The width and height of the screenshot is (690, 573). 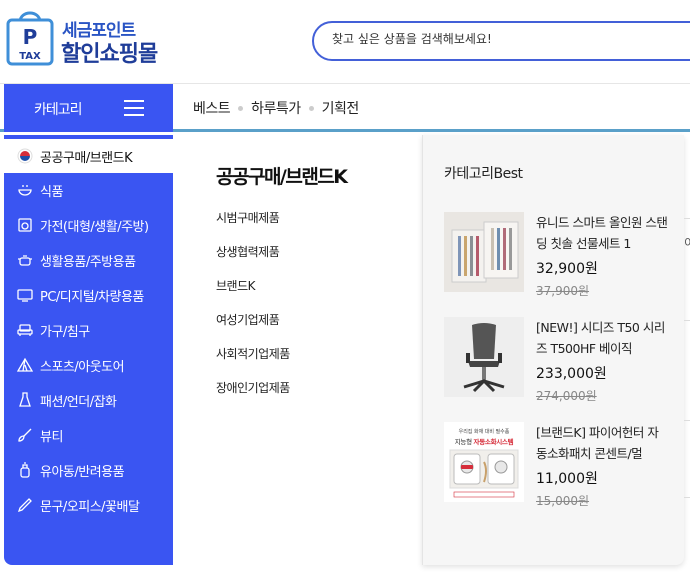 What do you see at coordinates (51, 192) in the screenshot?
I see `side-item-label: 식품` at bounding box center [51, 192].